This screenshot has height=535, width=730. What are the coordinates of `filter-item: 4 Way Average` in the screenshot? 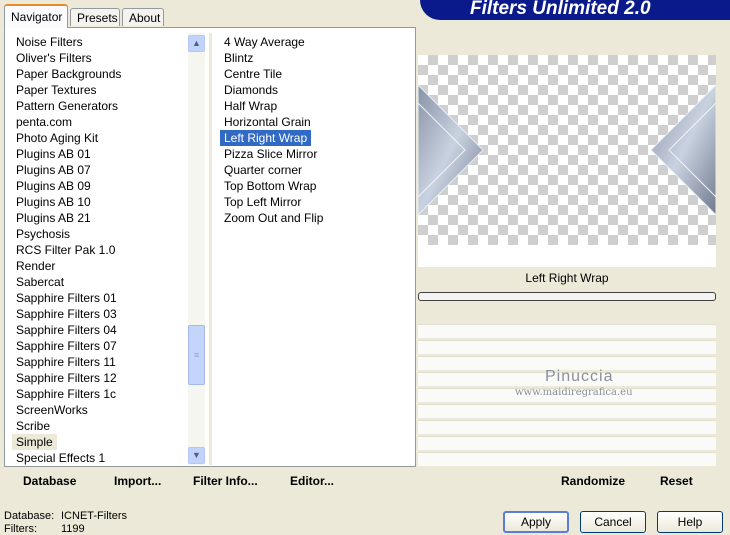 It's located at (264, 42).